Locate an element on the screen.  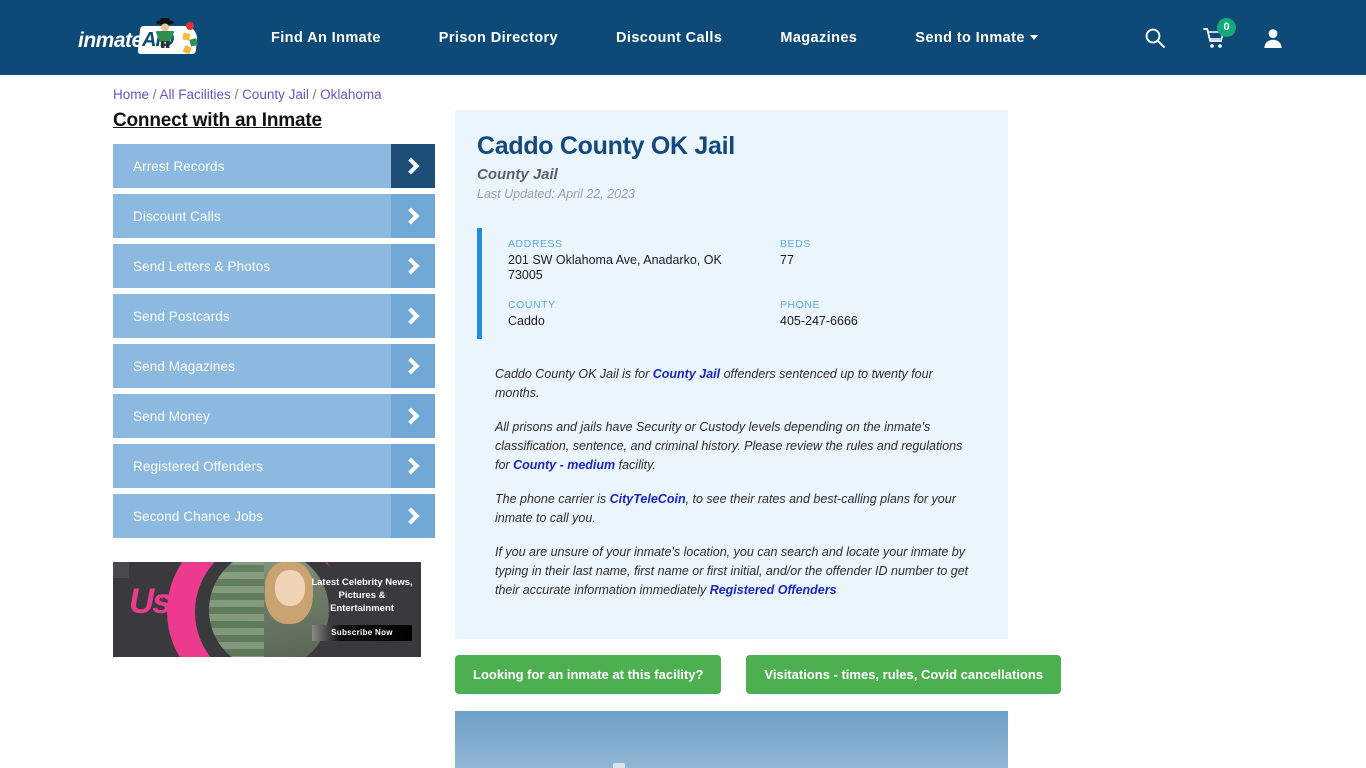
photo-roof-vent is located at coordinates (619, 765).